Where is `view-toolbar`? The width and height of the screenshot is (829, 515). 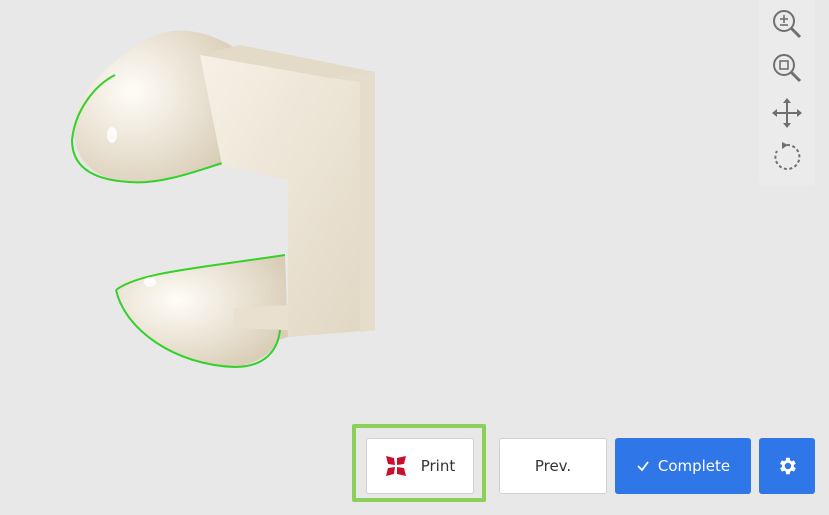
view-toolbar is located at coordinates (787, 93).